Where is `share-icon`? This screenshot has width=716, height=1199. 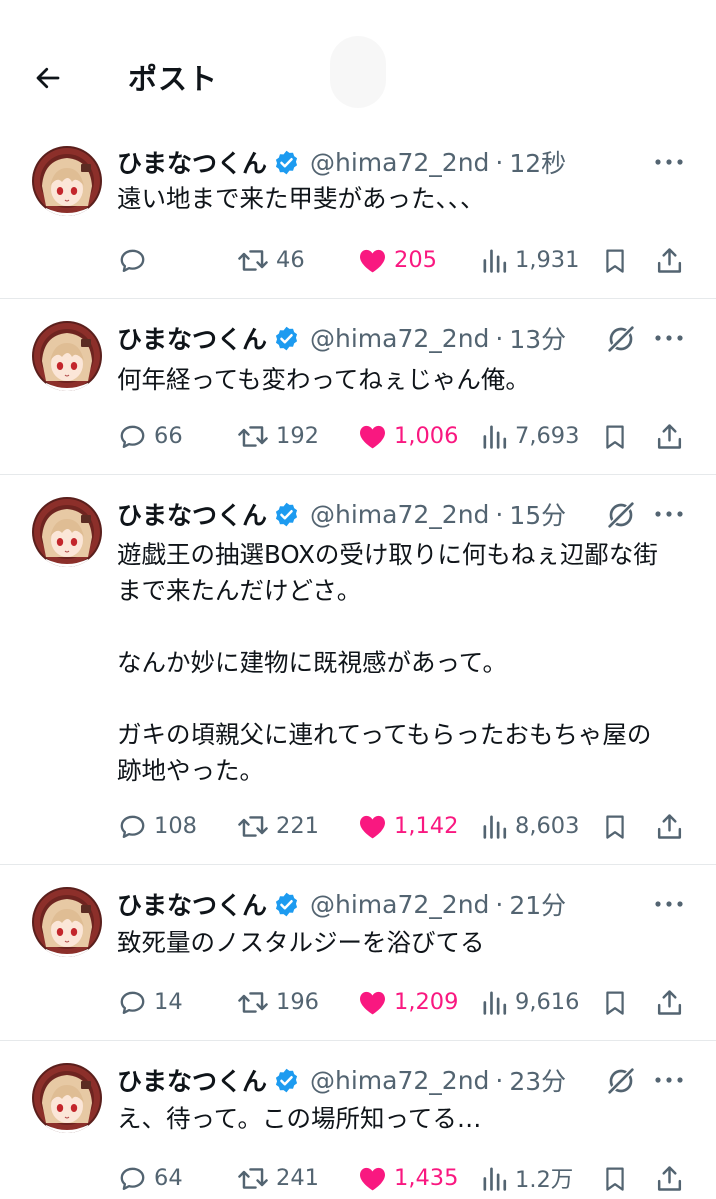 share-icon is located at coordinates (669, 1178).